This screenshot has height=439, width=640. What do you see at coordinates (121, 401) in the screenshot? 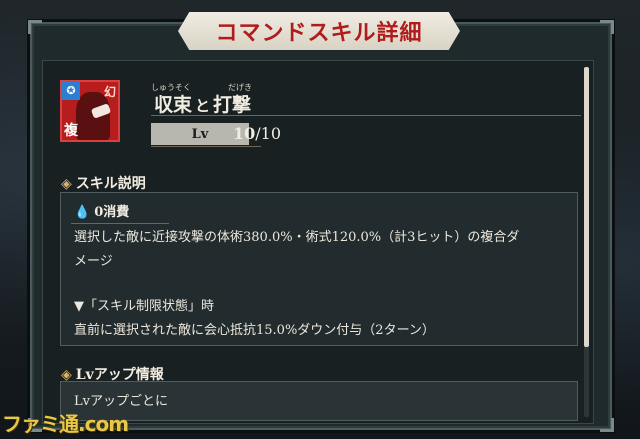
I see `lvup-info-text: Lvアップごとに` at bounding box center [121, 401].